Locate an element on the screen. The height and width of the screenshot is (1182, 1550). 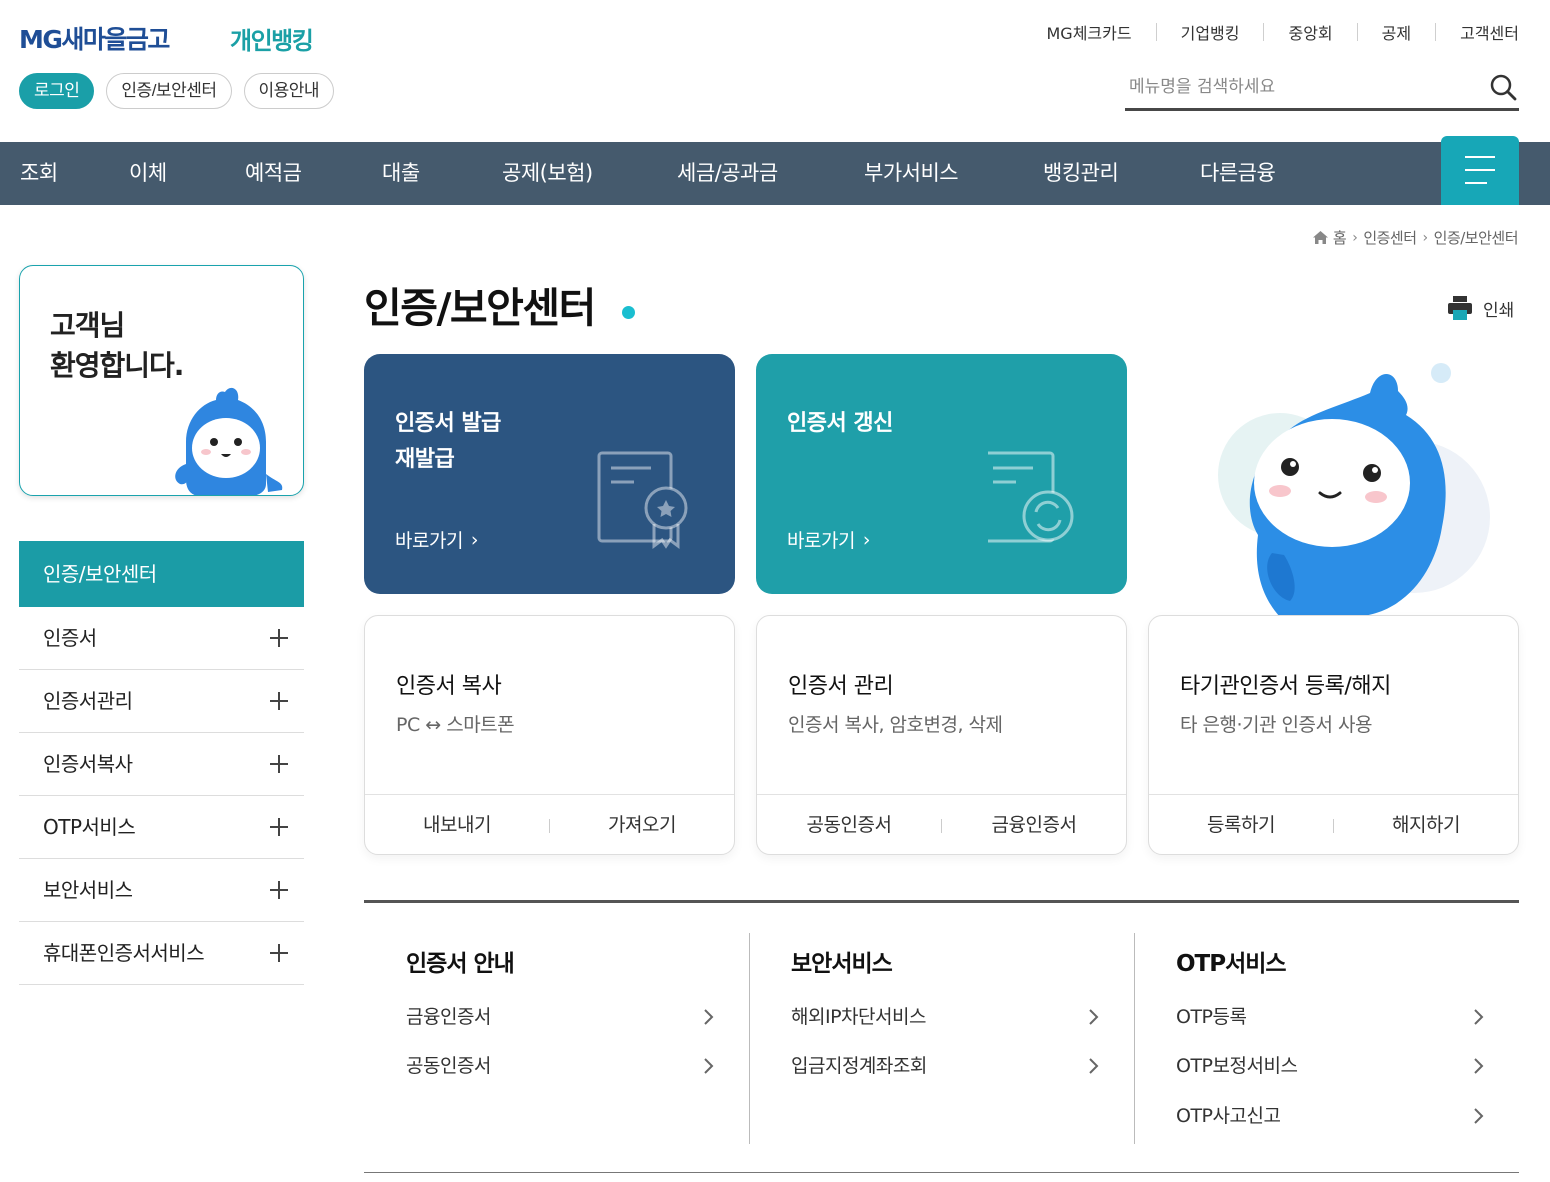
login-button: 로그인 is located at coordinates (57, 91).